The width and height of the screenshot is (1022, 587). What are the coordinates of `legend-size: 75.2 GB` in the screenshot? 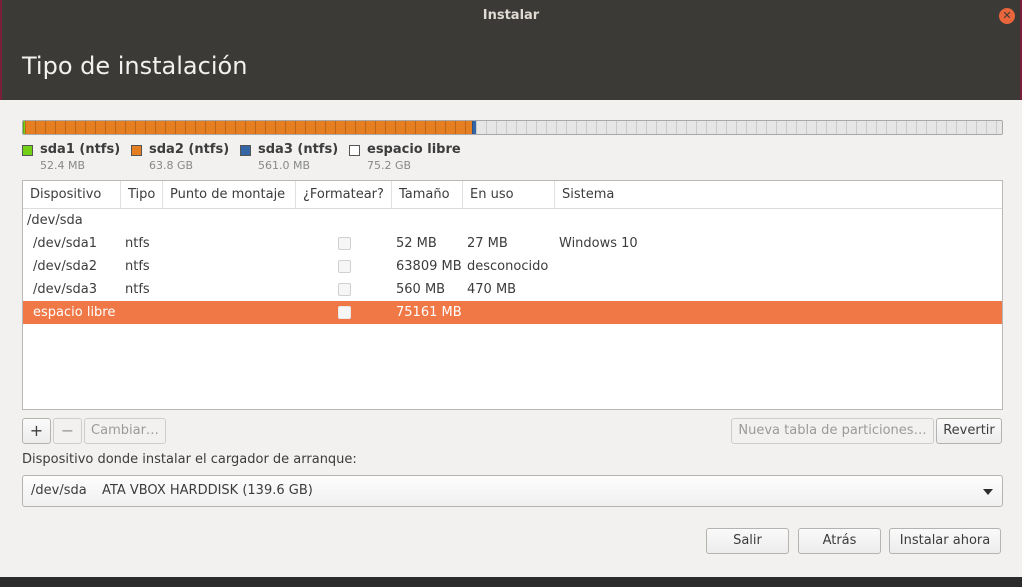 It's located at (389, 165).